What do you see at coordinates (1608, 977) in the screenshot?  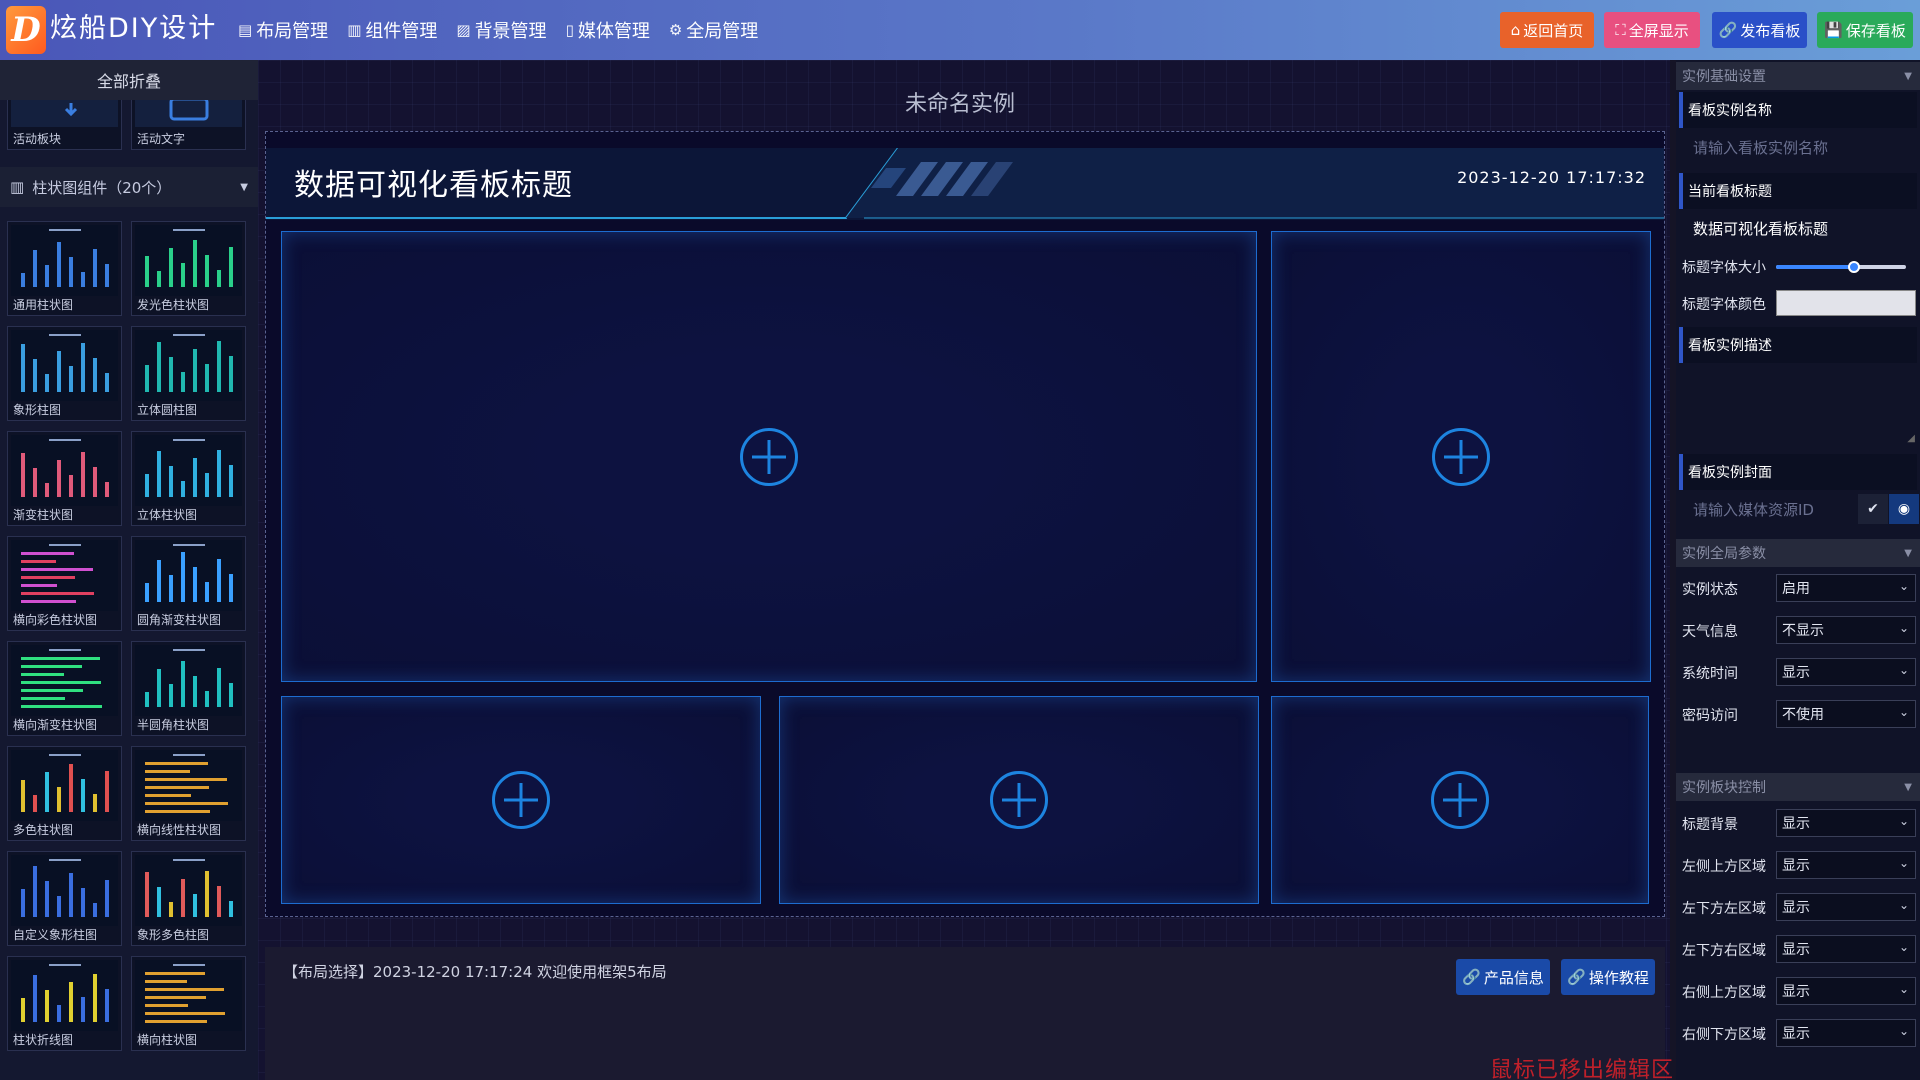 I see `tutorial-button: 🔗 操作教程` at bounding box center [1608, 977].